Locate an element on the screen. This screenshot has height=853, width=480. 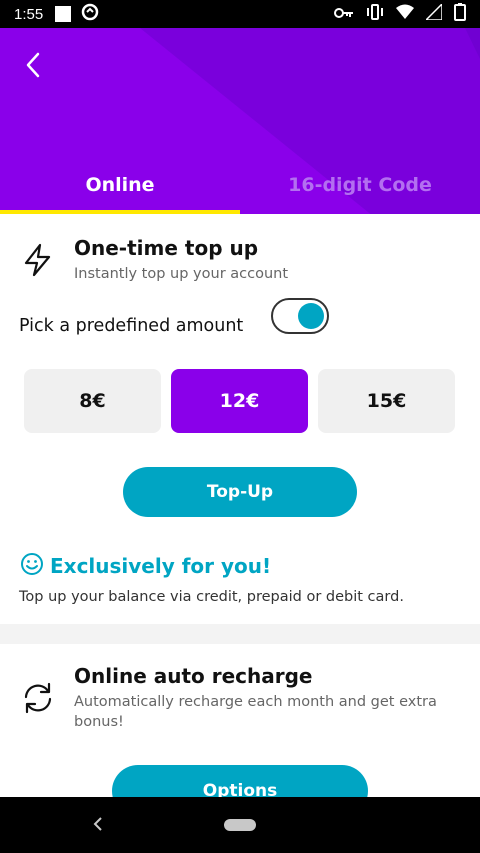
nav-back-button is located at coordinates (98, 826).